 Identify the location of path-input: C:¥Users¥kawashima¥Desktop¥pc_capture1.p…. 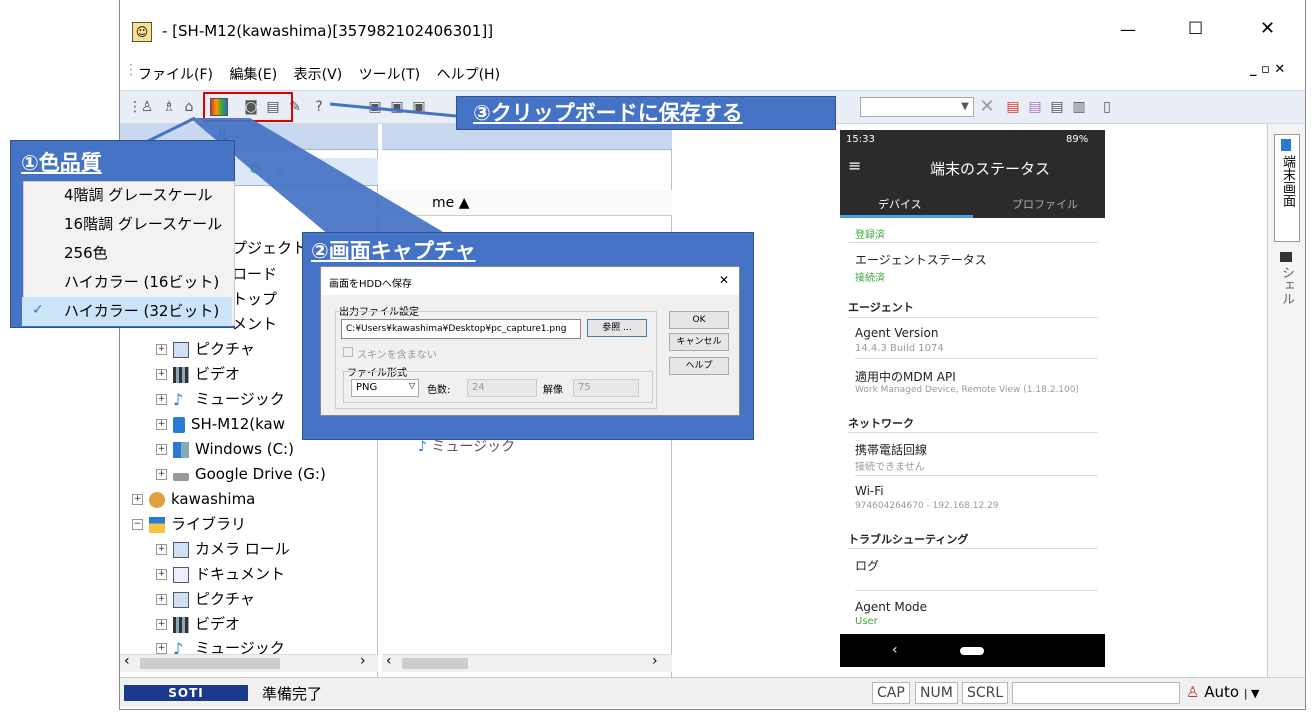
(461, 329).